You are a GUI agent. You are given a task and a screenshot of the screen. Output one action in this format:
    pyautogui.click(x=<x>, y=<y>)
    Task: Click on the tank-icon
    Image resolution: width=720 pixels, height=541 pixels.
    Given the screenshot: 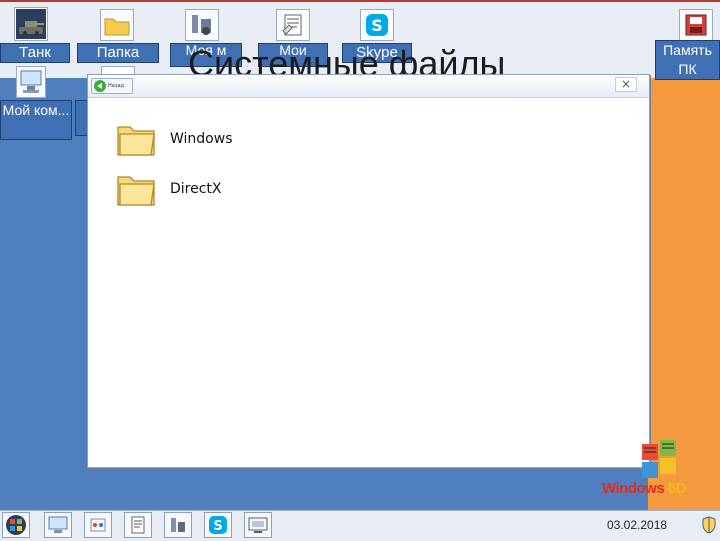 What is the action you would take?
    pyautogui.click(x=31, y=24)
    